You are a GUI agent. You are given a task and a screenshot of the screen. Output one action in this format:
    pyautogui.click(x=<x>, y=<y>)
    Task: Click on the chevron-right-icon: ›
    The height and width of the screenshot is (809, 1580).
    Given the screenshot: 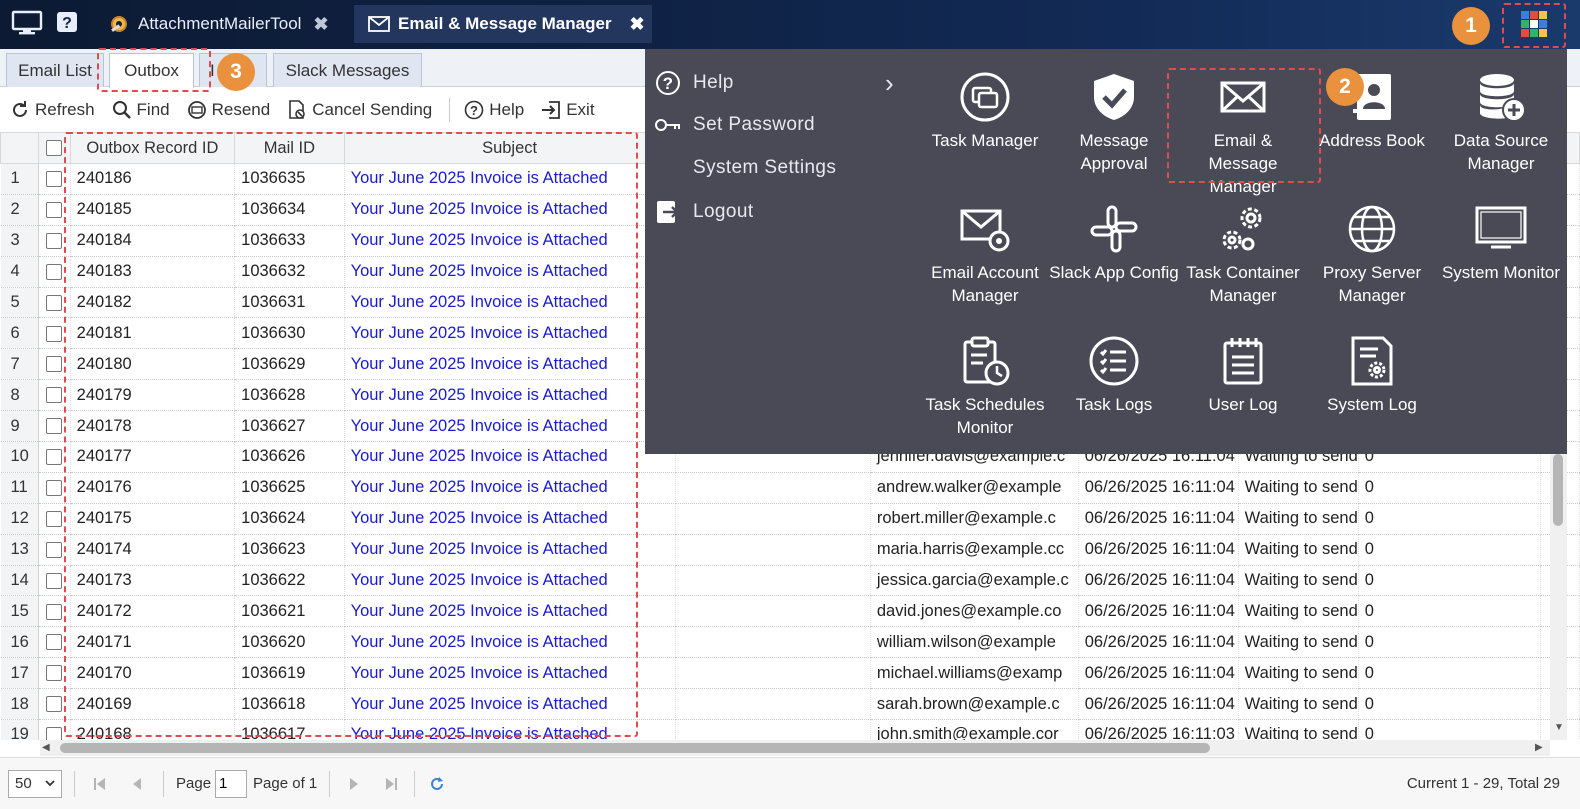 What is the action you would take?
    pyautogui.click(x=890, y=83)
    